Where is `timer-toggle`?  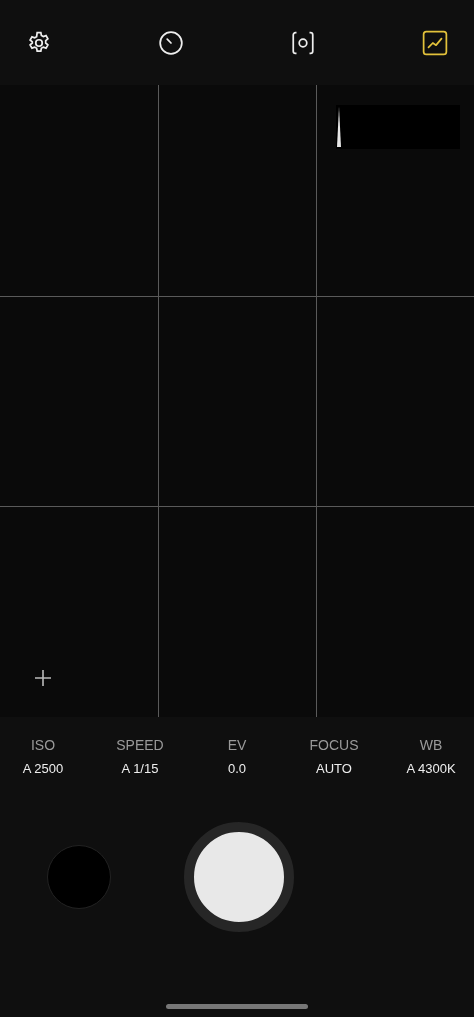 timer-toggle is located at coordinates (171, 42).